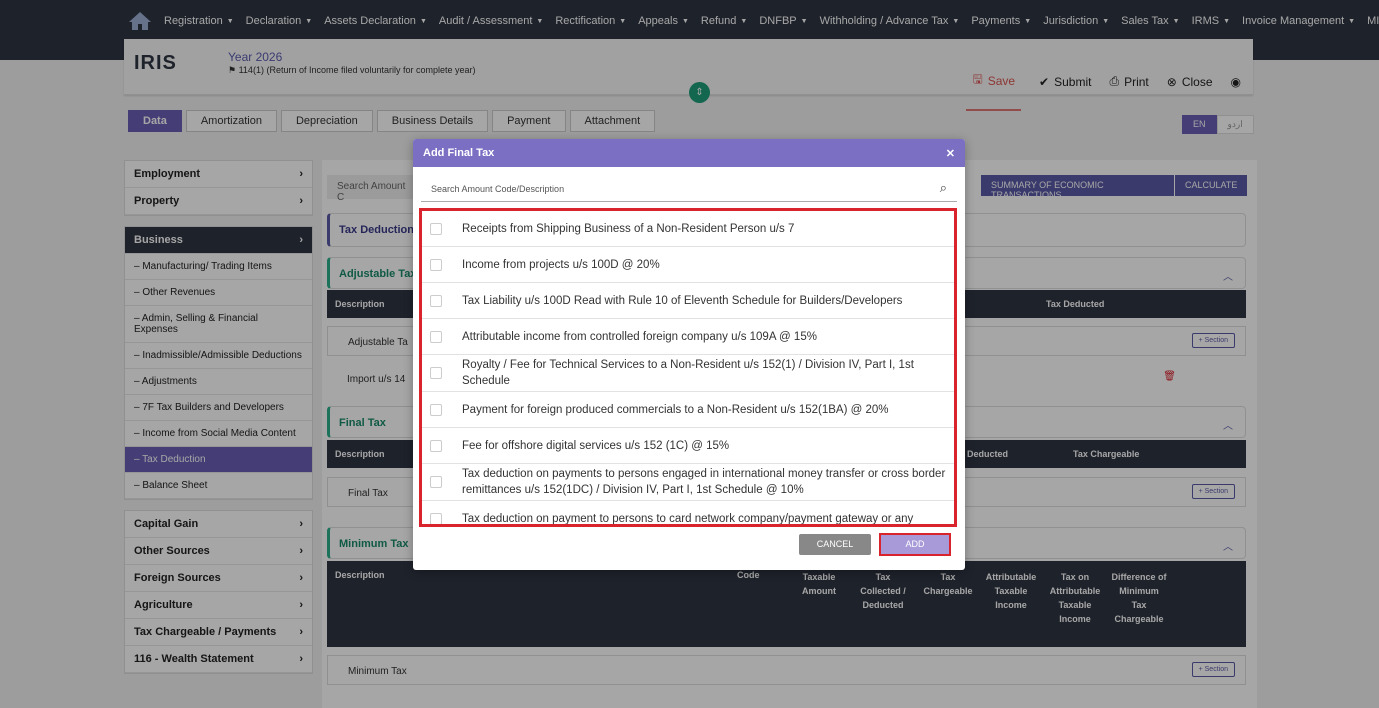  Describe the element at coordinates (689, 546) in the screenshot. I see `modal-footer: CANCEL ADD` at that location.